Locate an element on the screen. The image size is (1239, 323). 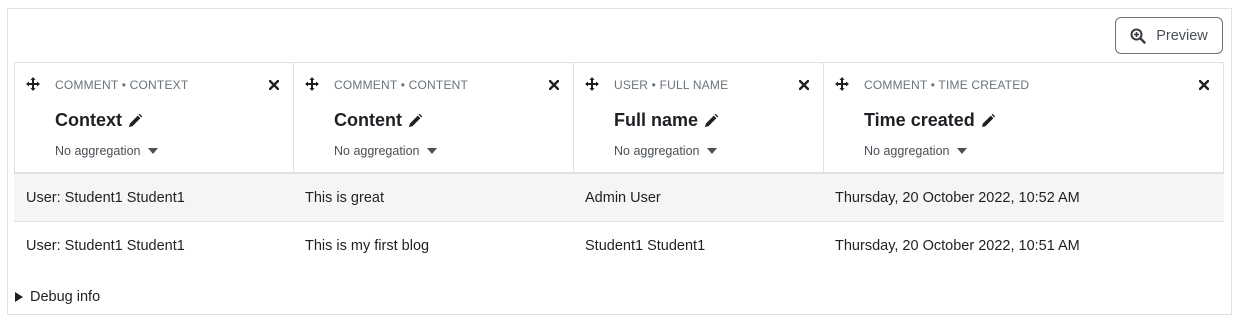
column-title-text: Content is located at coordinates (368, 120).